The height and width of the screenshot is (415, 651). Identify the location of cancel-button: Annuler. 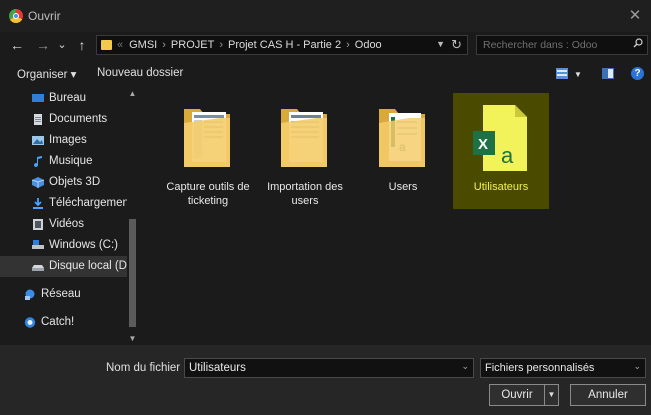
(608, 395).